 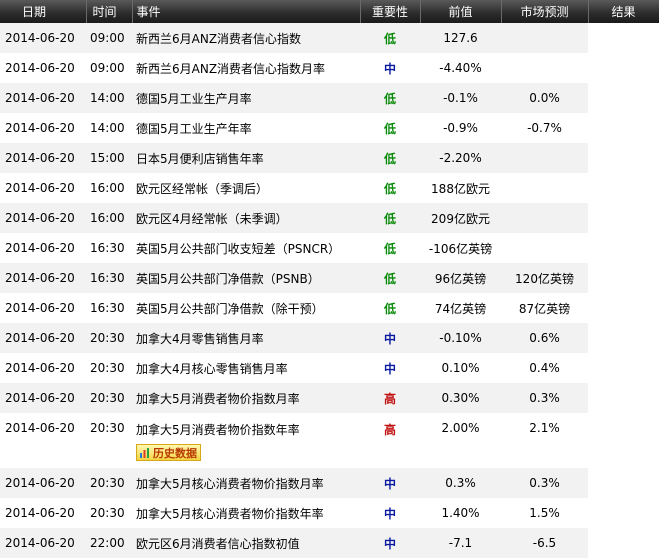 What do you see at coordinates (246, 440) in the screenshot?
I see `event-cell: 加拿大5月消费者物价指数年率历史数据` at bounding box center [246, 440].